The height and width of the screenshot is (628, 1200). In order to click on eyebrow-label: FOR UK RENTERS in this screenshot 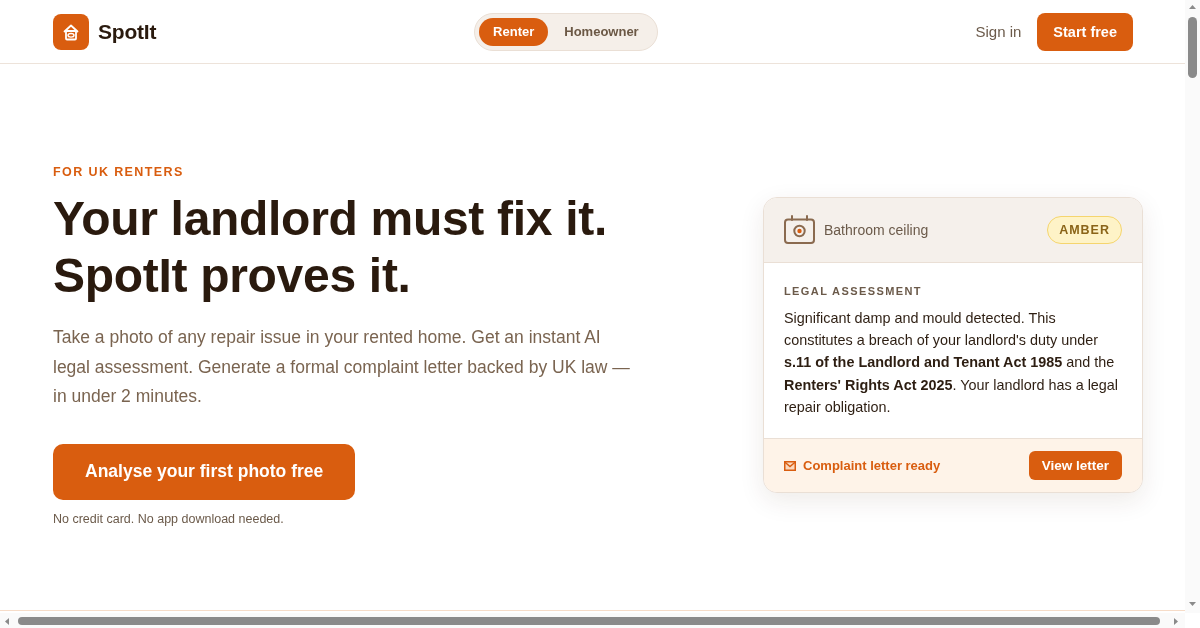, I will do `click(118, 172)`.